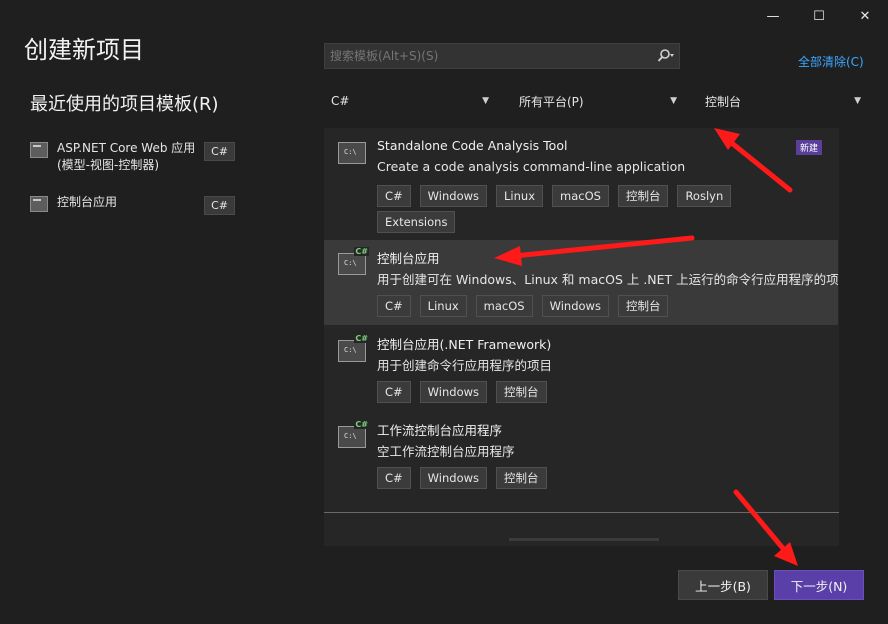 Image resolution: width=888 pixels, height=624 pixels. I want to click on recent-item-label: 控制台应用, so click(87, 202).